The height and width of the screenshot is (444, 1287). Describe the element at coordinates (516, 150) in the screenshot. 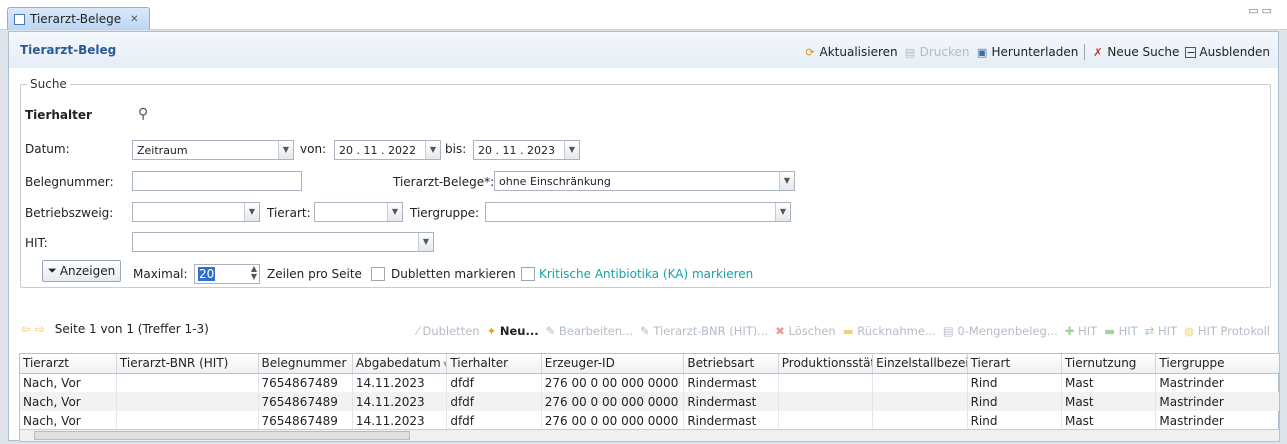

I see `bis-value: 20 . 11 . 2023` at that location.